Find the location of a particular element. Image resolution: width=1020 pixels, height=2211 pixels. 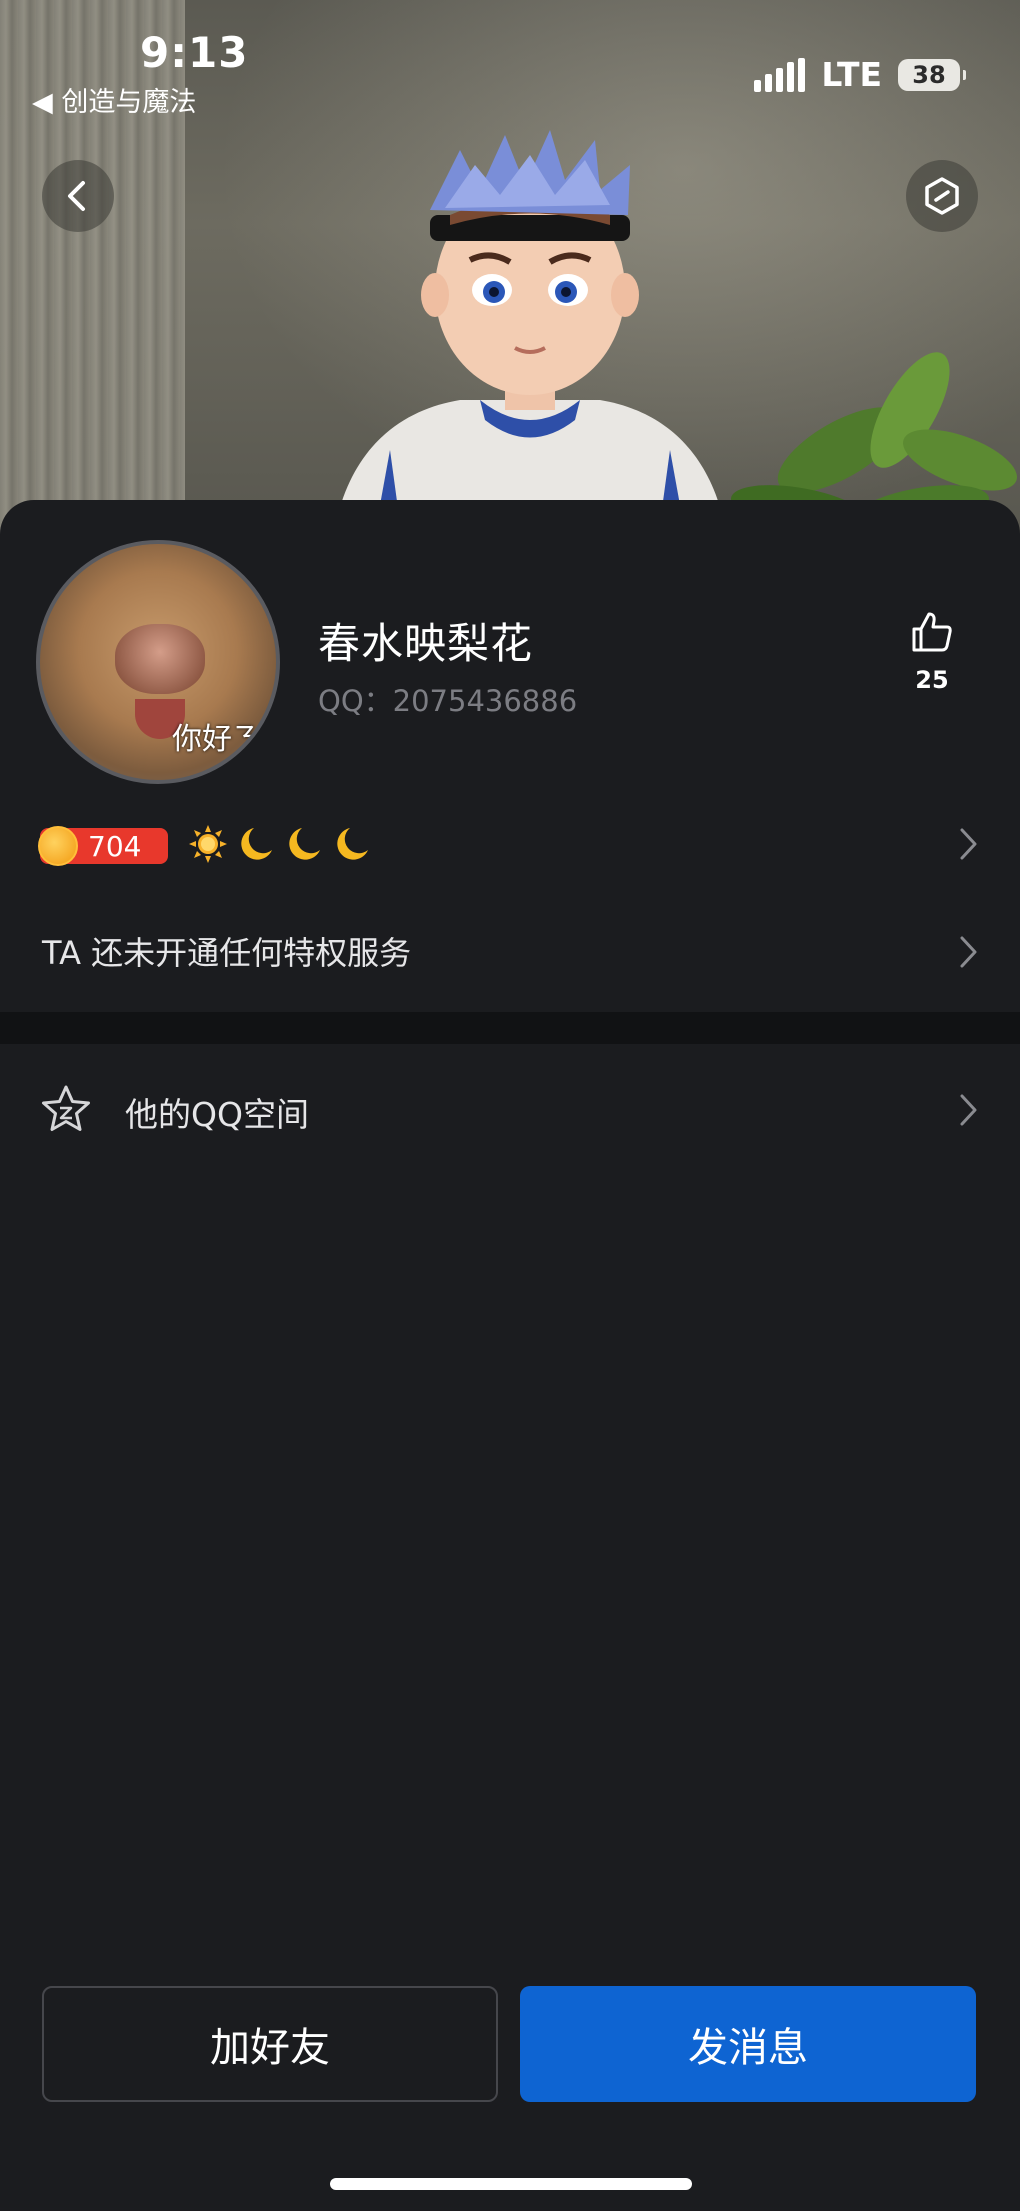

avatar-switch-button is located at coordinates (942, 196).